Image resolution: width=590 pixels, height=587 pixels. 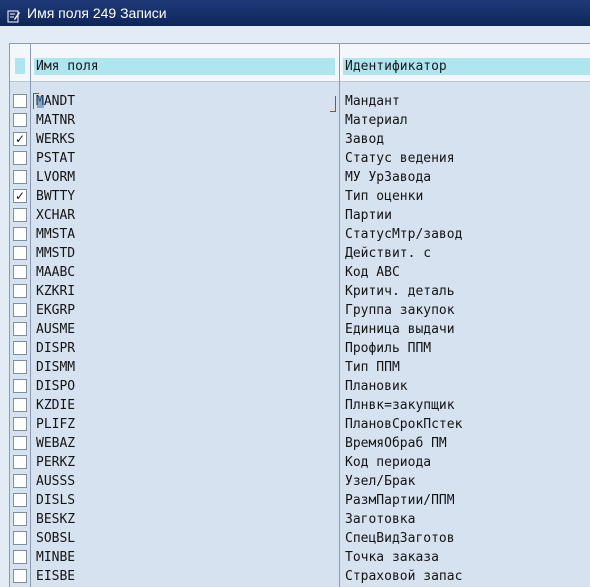 I want to click on table-row: EKGRP Группа закупок, so click(x=300, y=311).